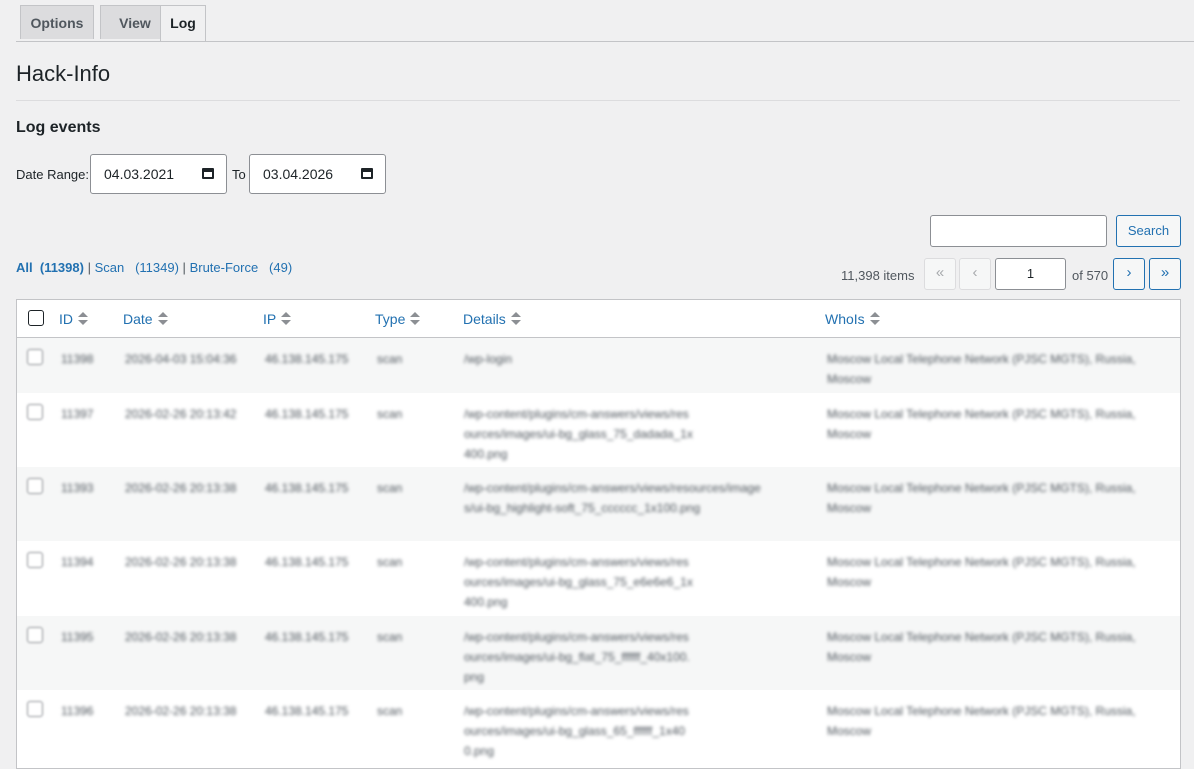 Image resolution: width=1194 pixels, height=769 pixels. Describe the element at coordinates (57, 22) in the screenshot. I see `tab-options: Options` at that location.